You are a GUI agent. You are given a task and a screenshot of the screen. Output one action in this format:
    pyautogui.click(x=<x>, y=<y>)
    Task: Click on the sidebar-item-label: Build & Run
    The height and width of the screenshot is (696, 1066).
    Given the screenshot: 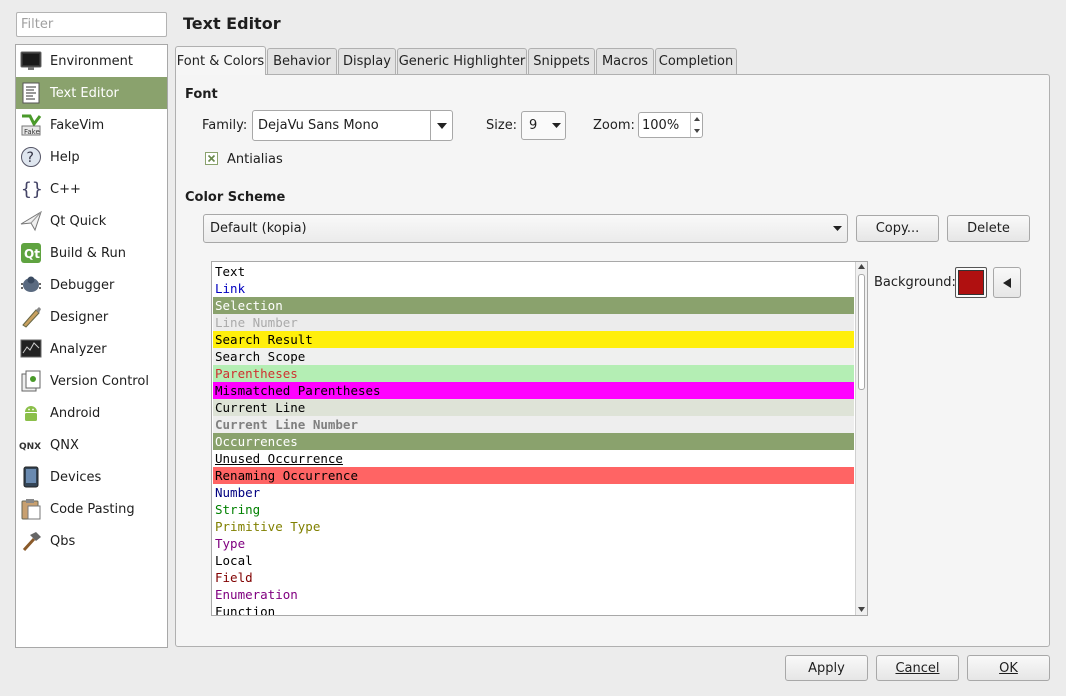 What is the action you would take?
    pyautogui.click(x=88, y=253)
    